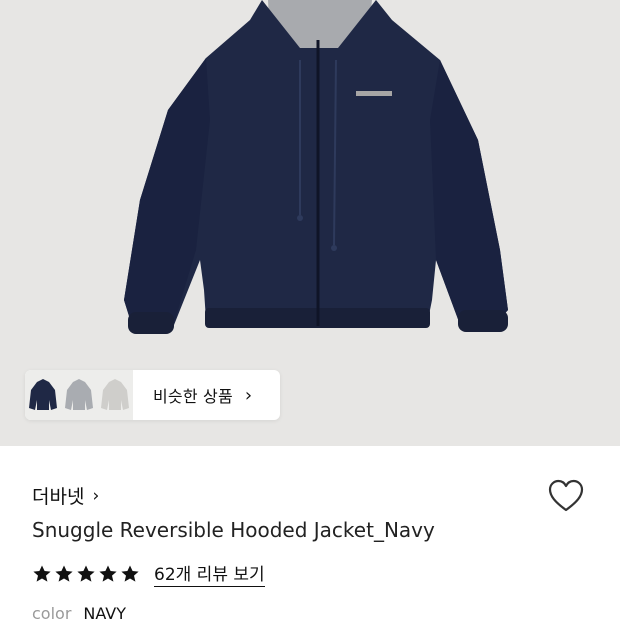  Describe the element at coordinates (79, 395) in the screenshot. I see `gray-jacket-thumb` at that location.